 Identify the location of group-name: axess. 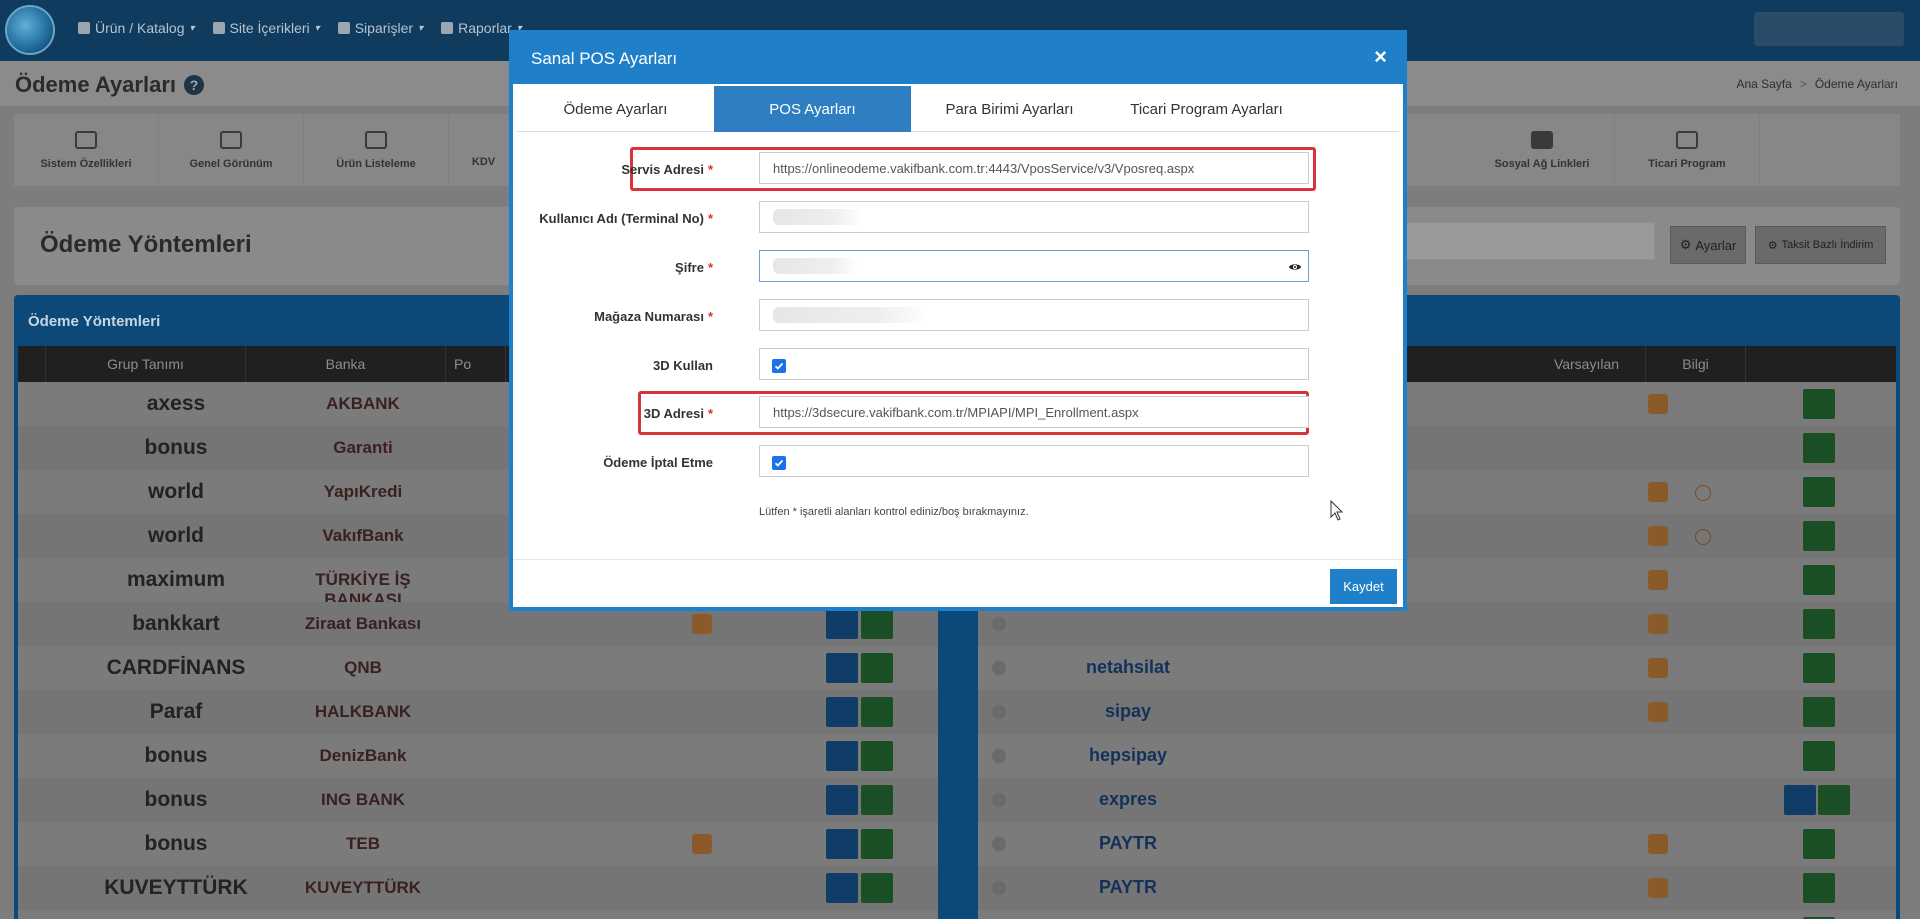
(176, 403).